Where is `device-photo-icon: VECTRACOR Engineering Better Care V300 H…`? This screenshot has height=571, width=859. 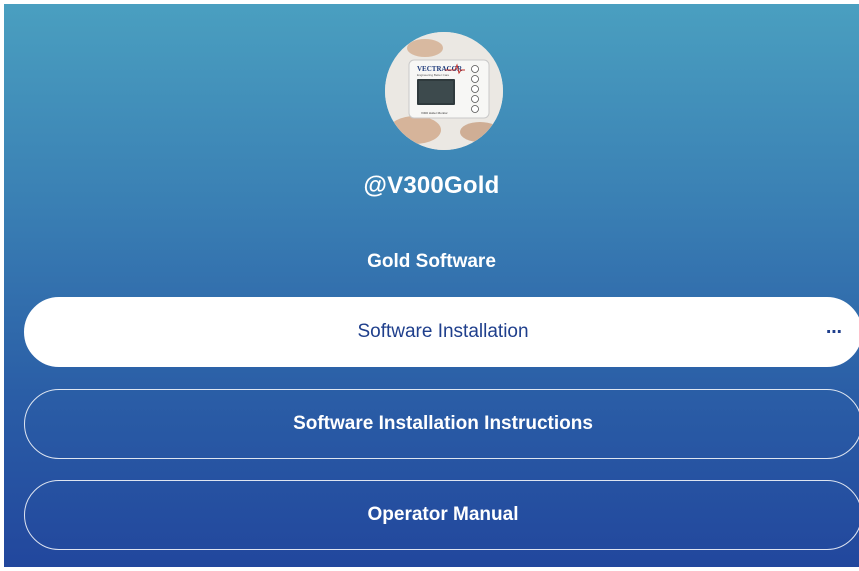 device-photo-icon: VECTRACOR Engineering Better Care V300 H… is located at coordinates (444, 91).